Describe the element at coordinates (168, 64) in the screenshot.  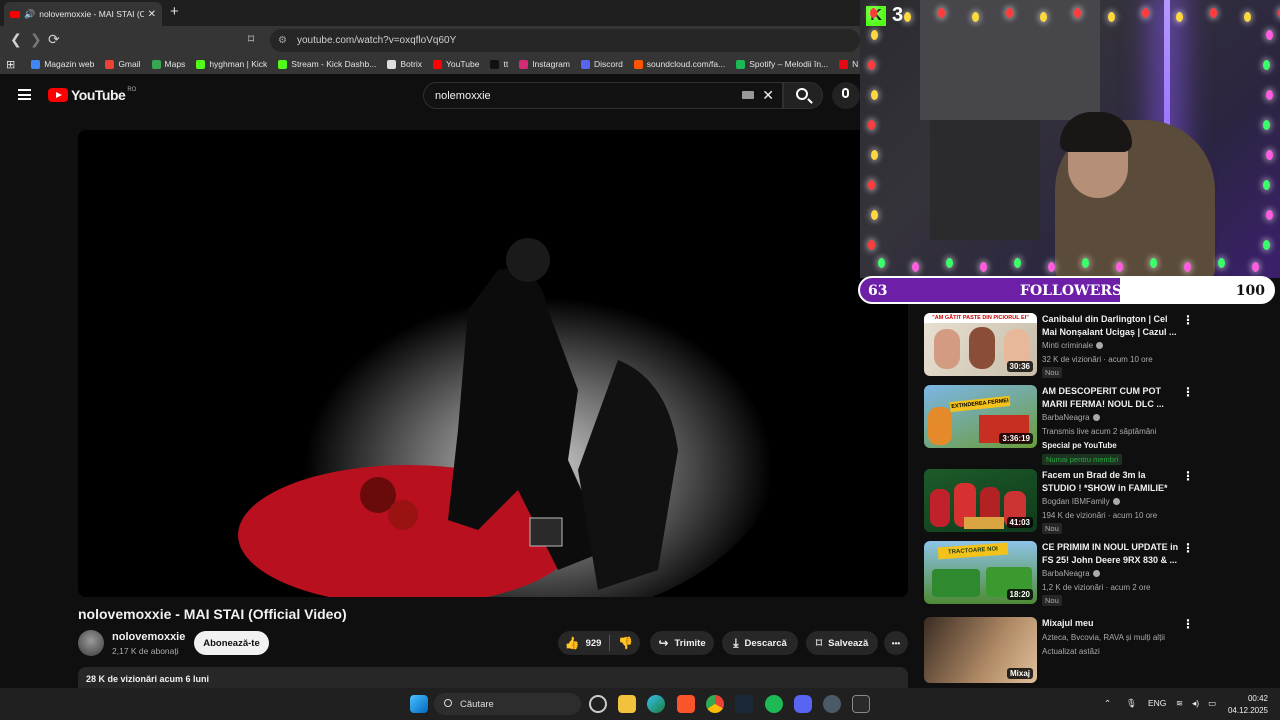
I see `bookmark-item: Maps` at that location.